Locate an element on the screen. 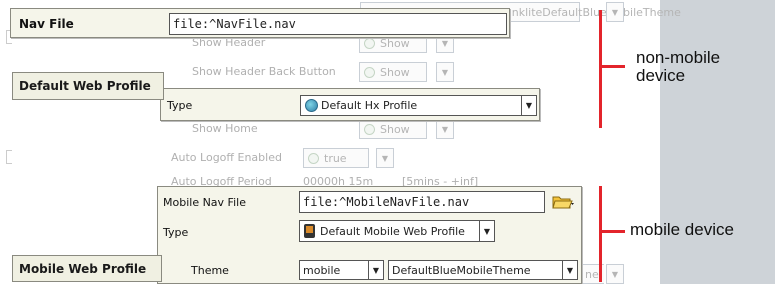 The image size is (775, 284). mobile-nav-file-label: Mobile Nav File is located at coordinates (204, 202).